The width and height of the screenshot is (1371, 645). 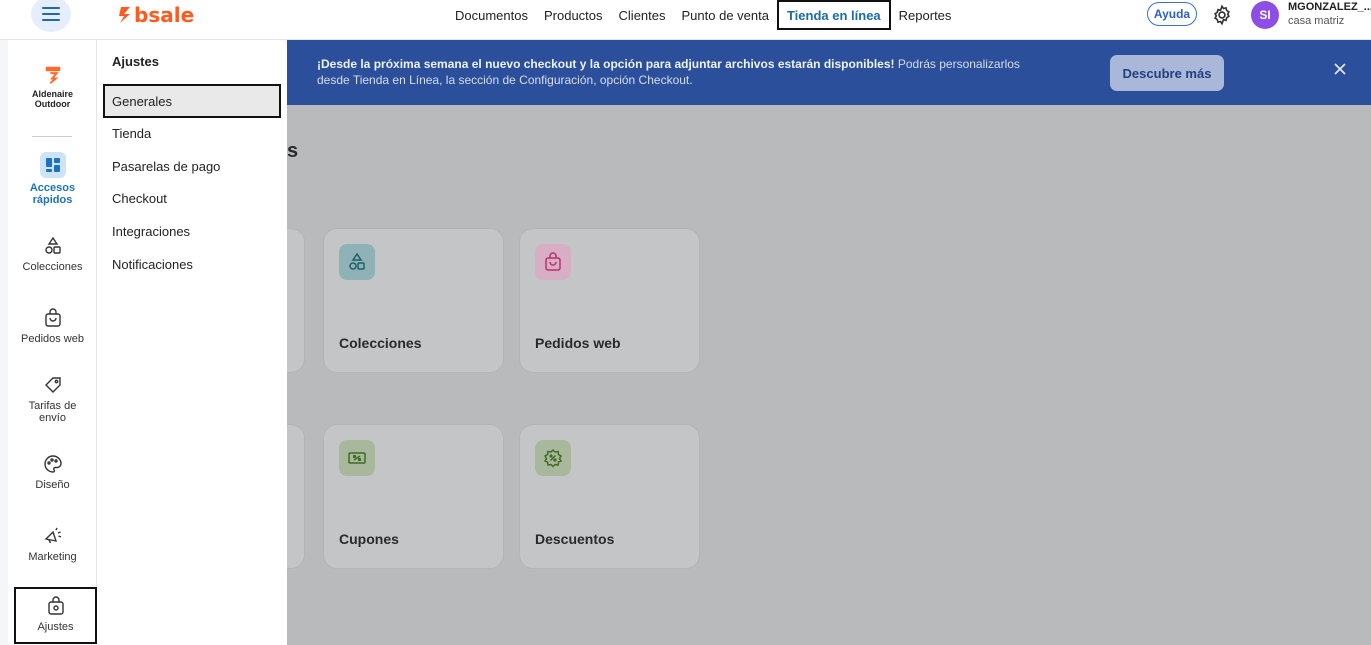 What do you see at coordinates (609, 300) in the screenshot?
I see `shortcut-card-pedidos-web: Pedidos web` at bounding box center [609, 300].